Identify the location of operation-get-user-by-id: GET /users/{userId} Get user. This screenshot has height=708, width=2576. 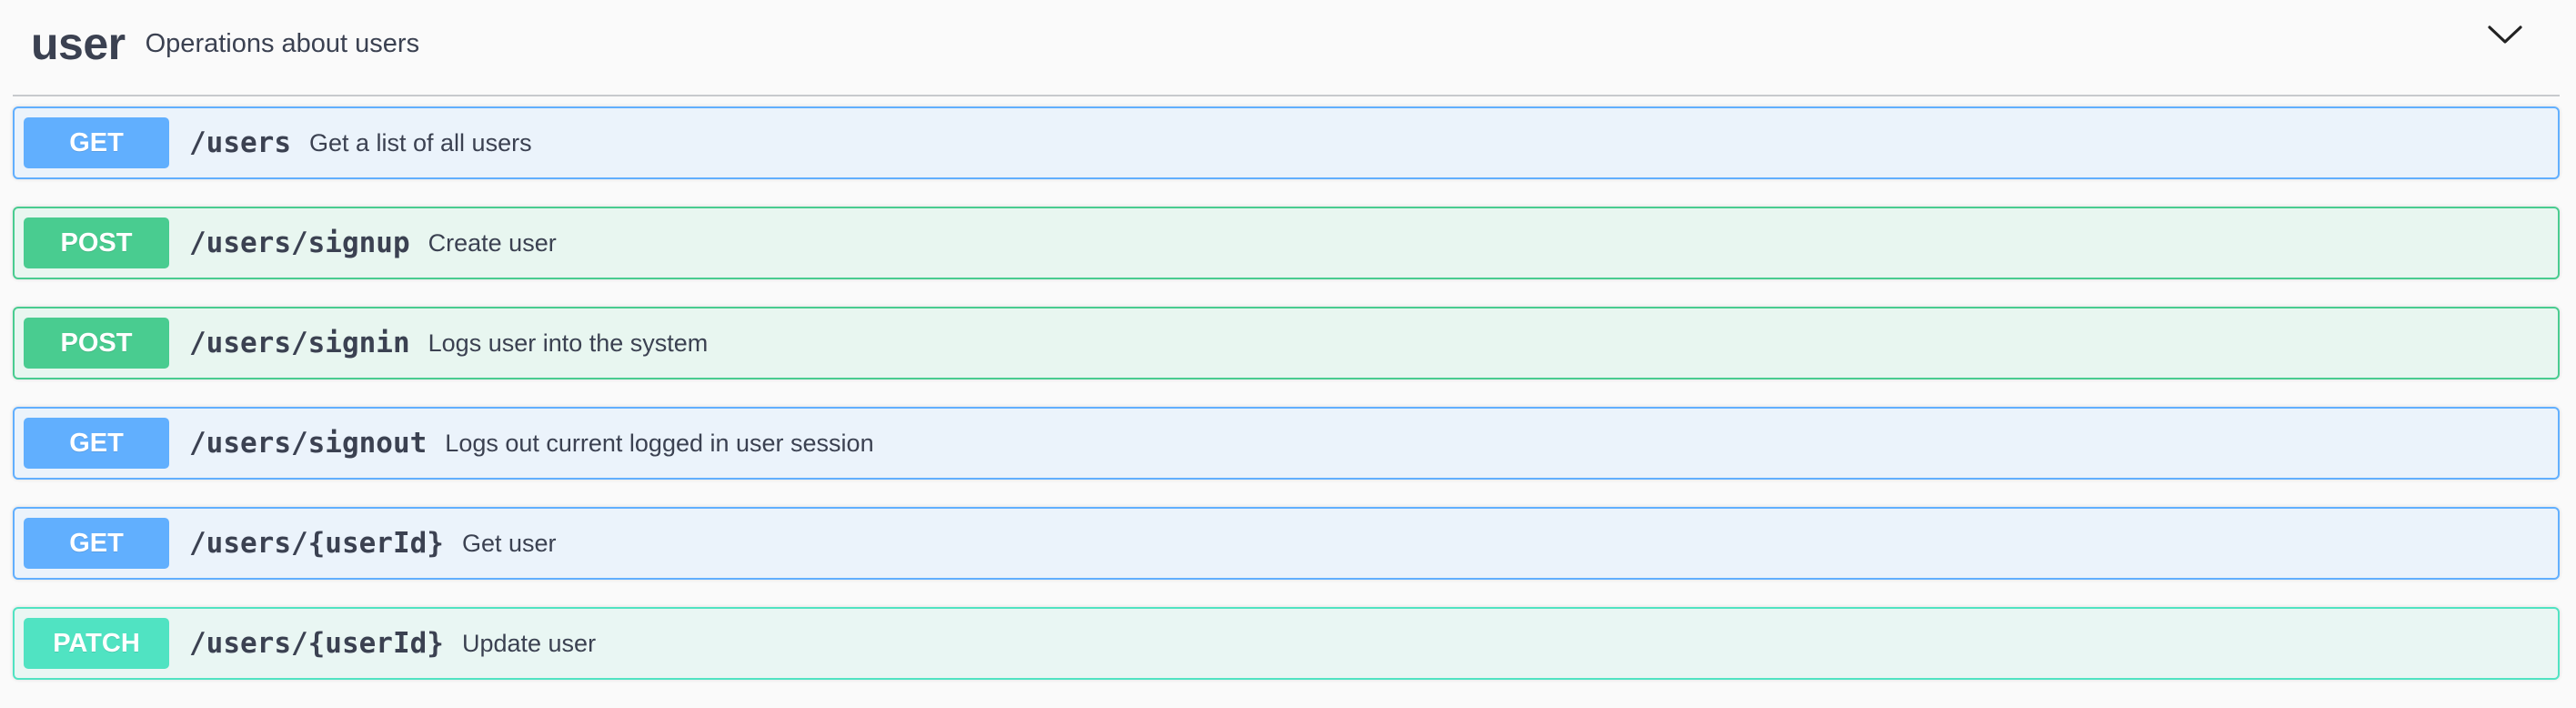
(1286, 544).